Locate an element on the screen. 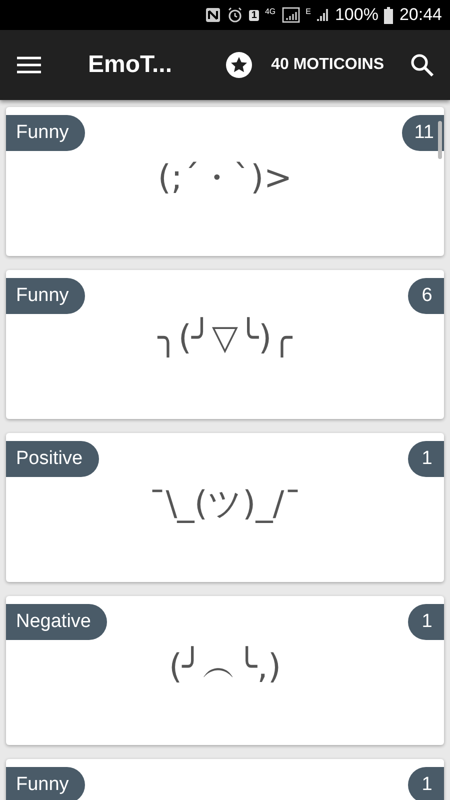  scrollbar is located at coordinates (440, 140).